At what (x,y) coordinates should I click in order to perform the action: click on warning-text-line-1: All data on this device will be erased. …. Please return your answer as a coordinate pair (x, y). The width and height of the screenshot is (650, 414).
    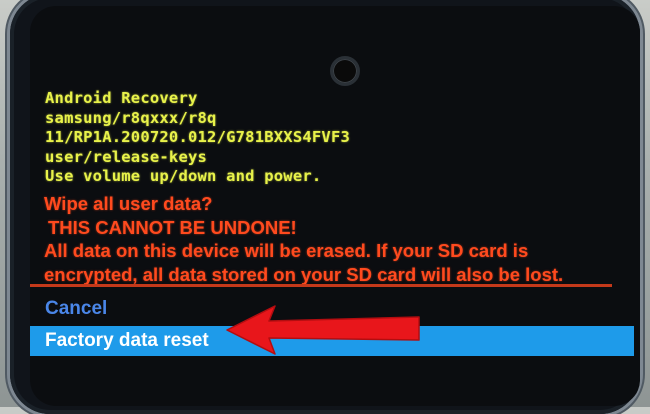
    Looking at the image, I should click on (286, 250).